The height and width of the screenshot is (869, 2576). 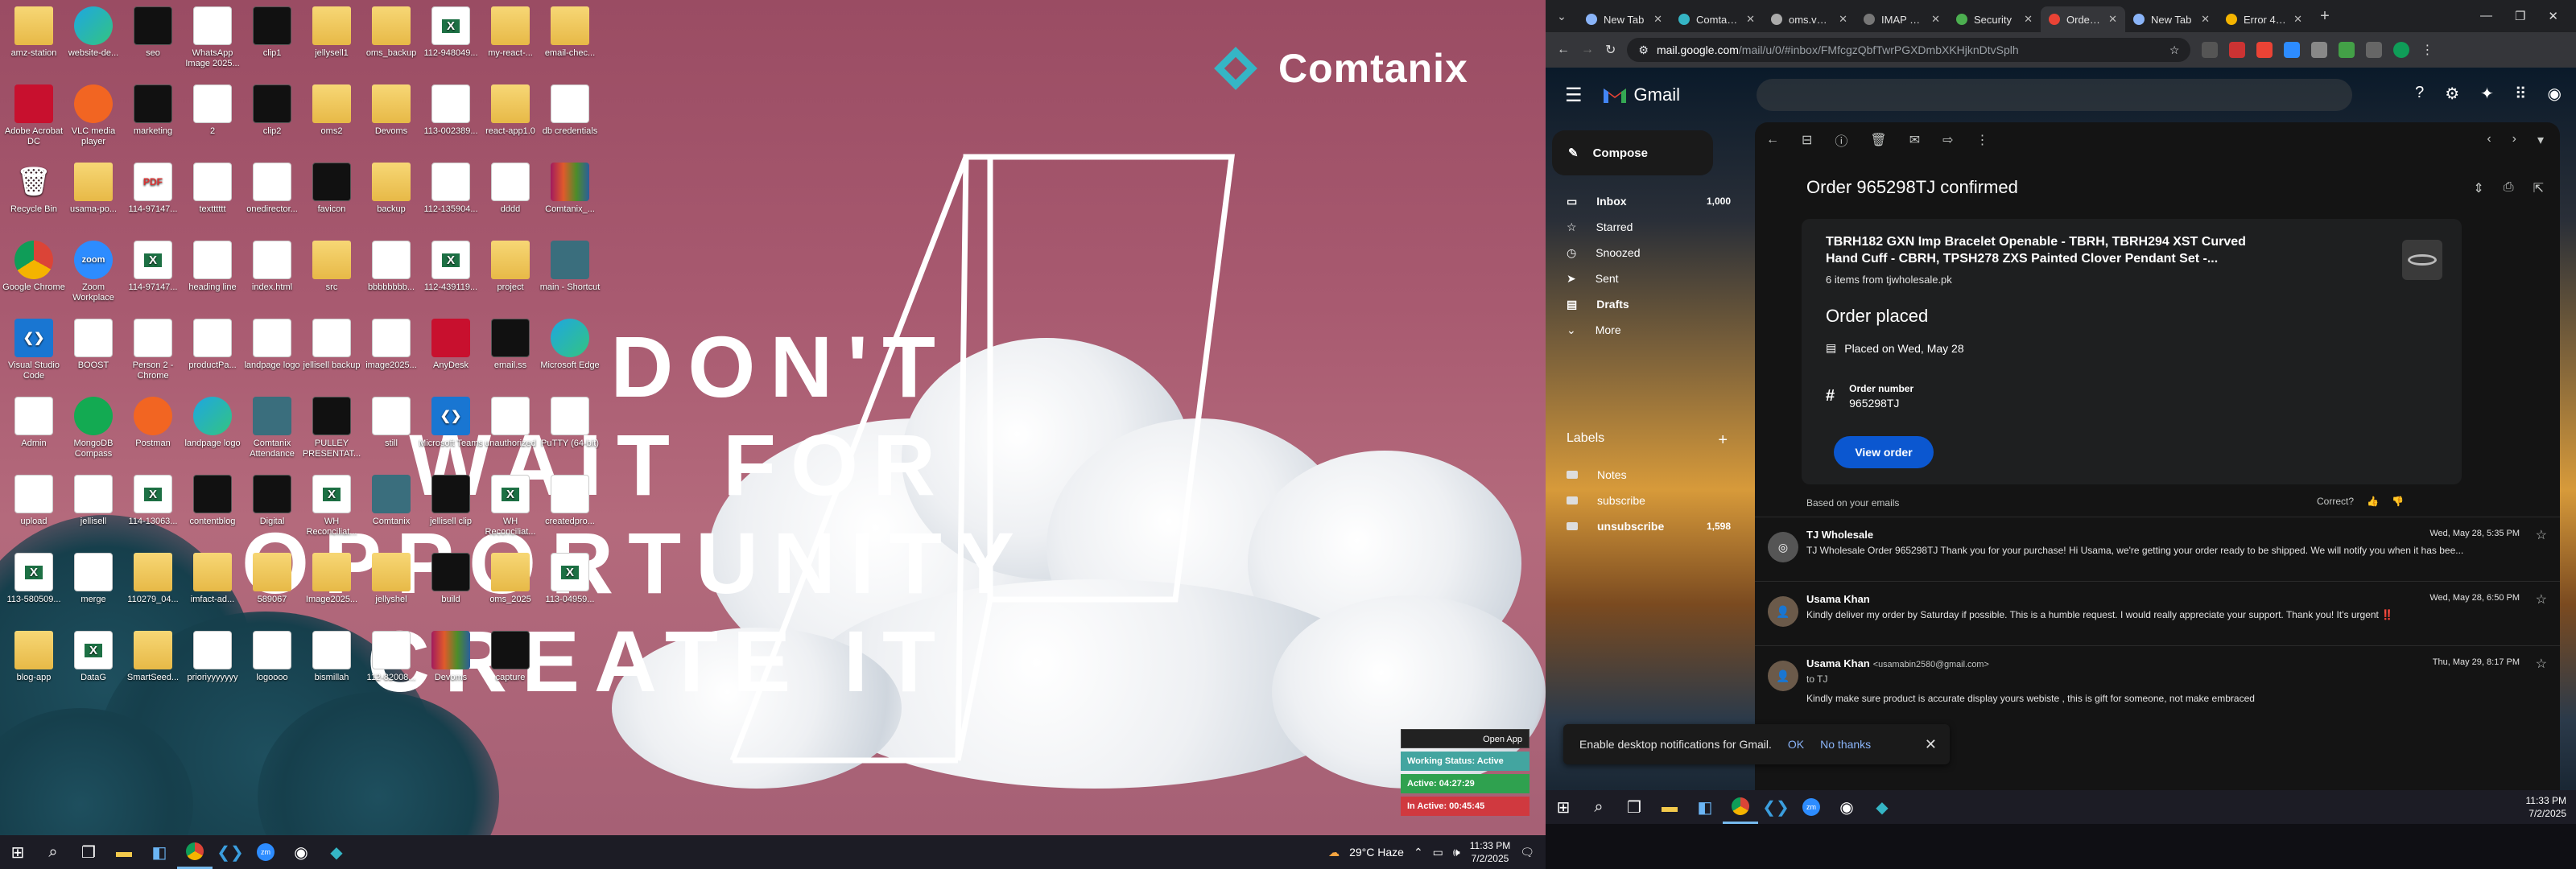 I want to click on desktop-icon: oms_2025, so click(x=510, y=579).